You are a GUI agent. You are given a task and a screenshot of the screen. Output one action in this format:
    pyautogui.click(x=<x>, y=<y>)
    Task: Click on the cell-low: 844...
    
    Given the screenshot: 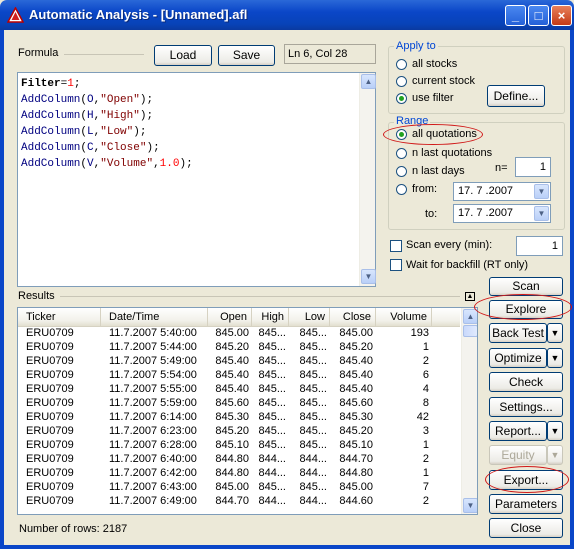 What is the action you would take?
    pyautogui.click(x=313, y=501)
    